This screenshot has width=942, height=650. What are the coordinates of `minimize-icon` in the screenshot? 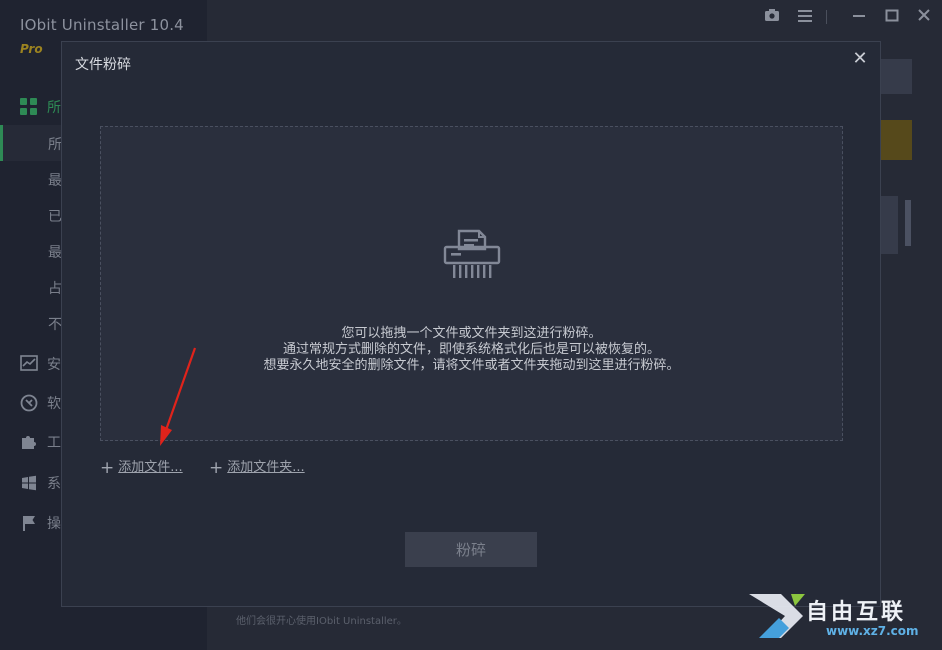 It's located at (859, 17).